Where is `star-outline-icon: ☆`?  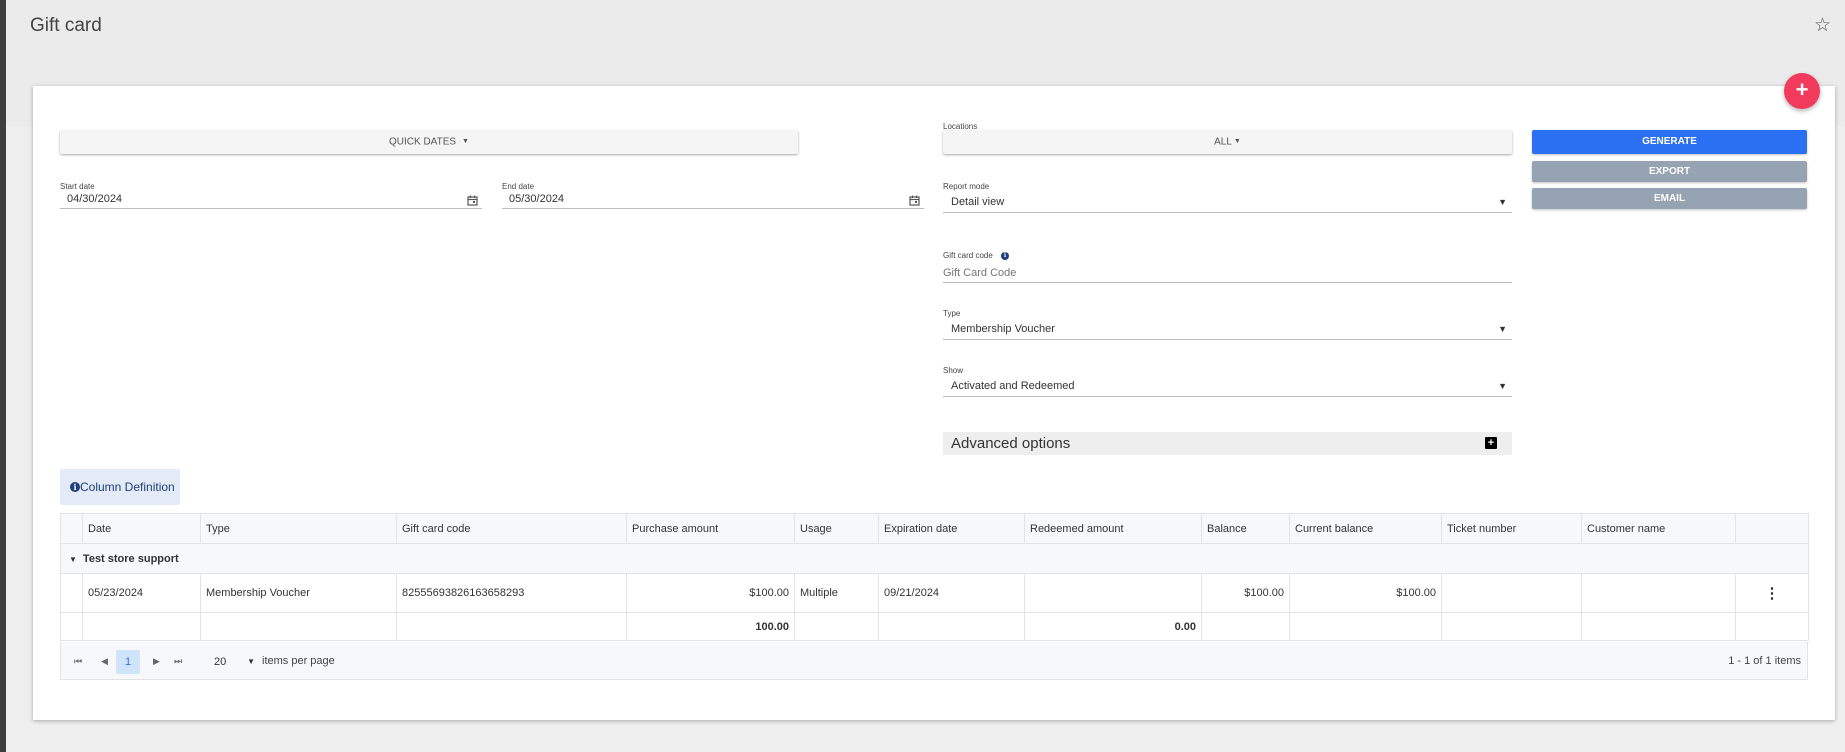
star-outline-icon: ☆ is located at coordinates (1822, 25).